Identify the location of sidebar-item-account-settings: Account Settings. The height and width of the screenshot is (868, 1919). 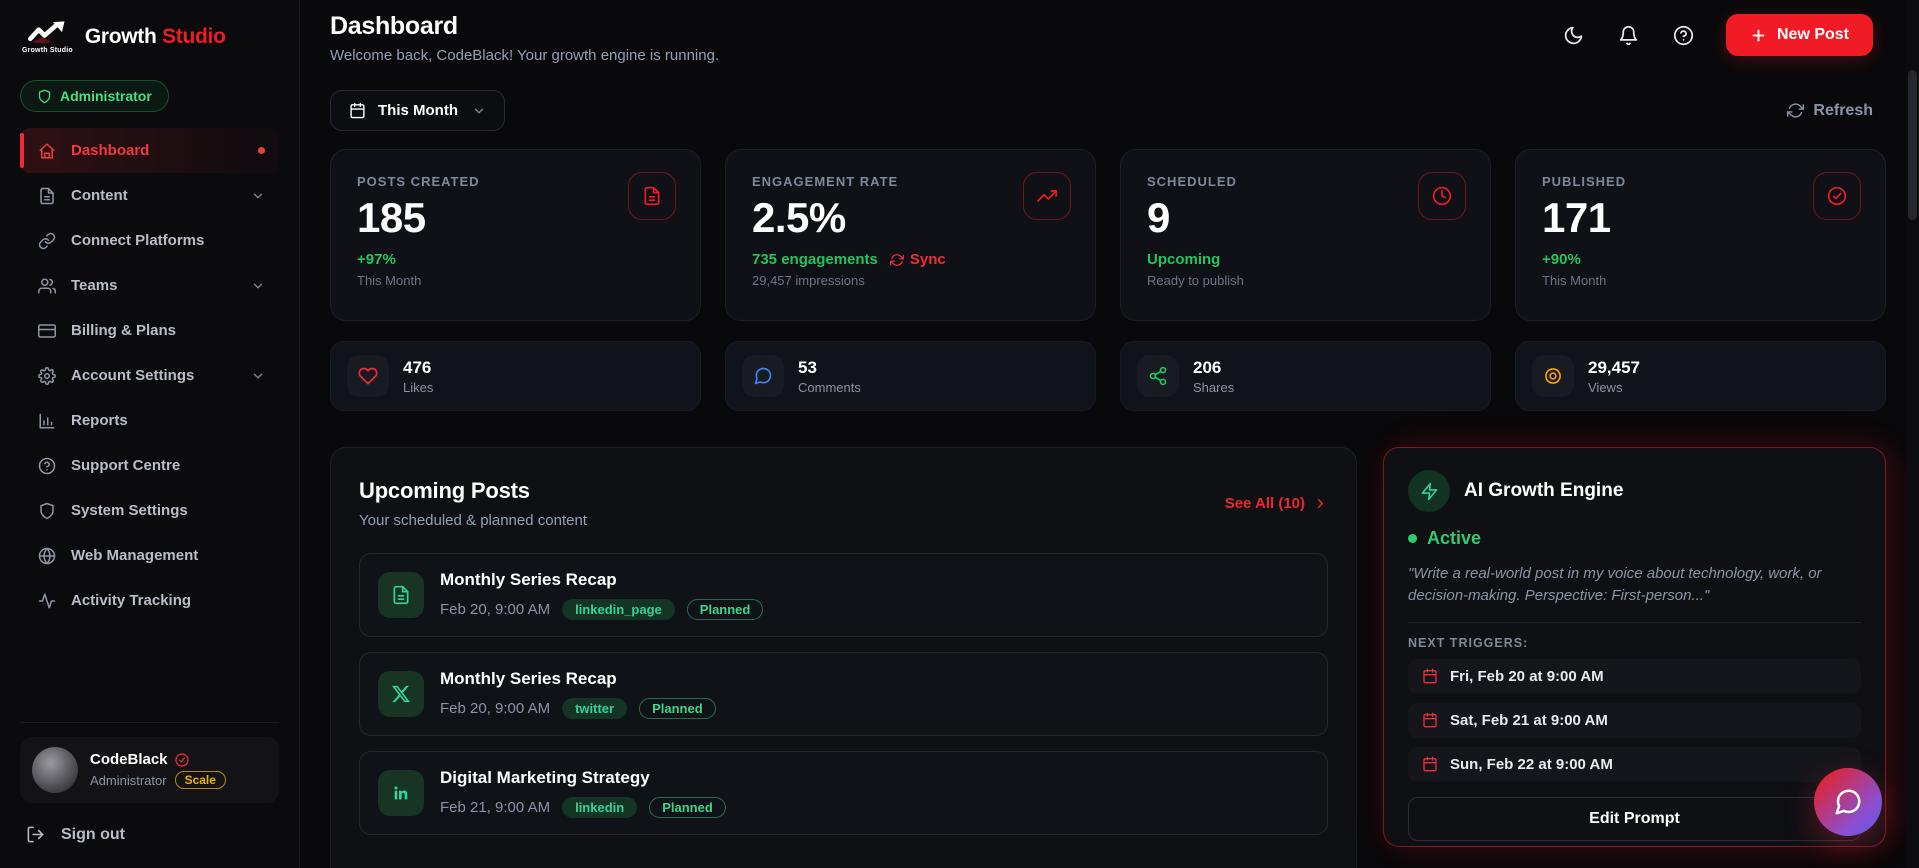
(149, 375).